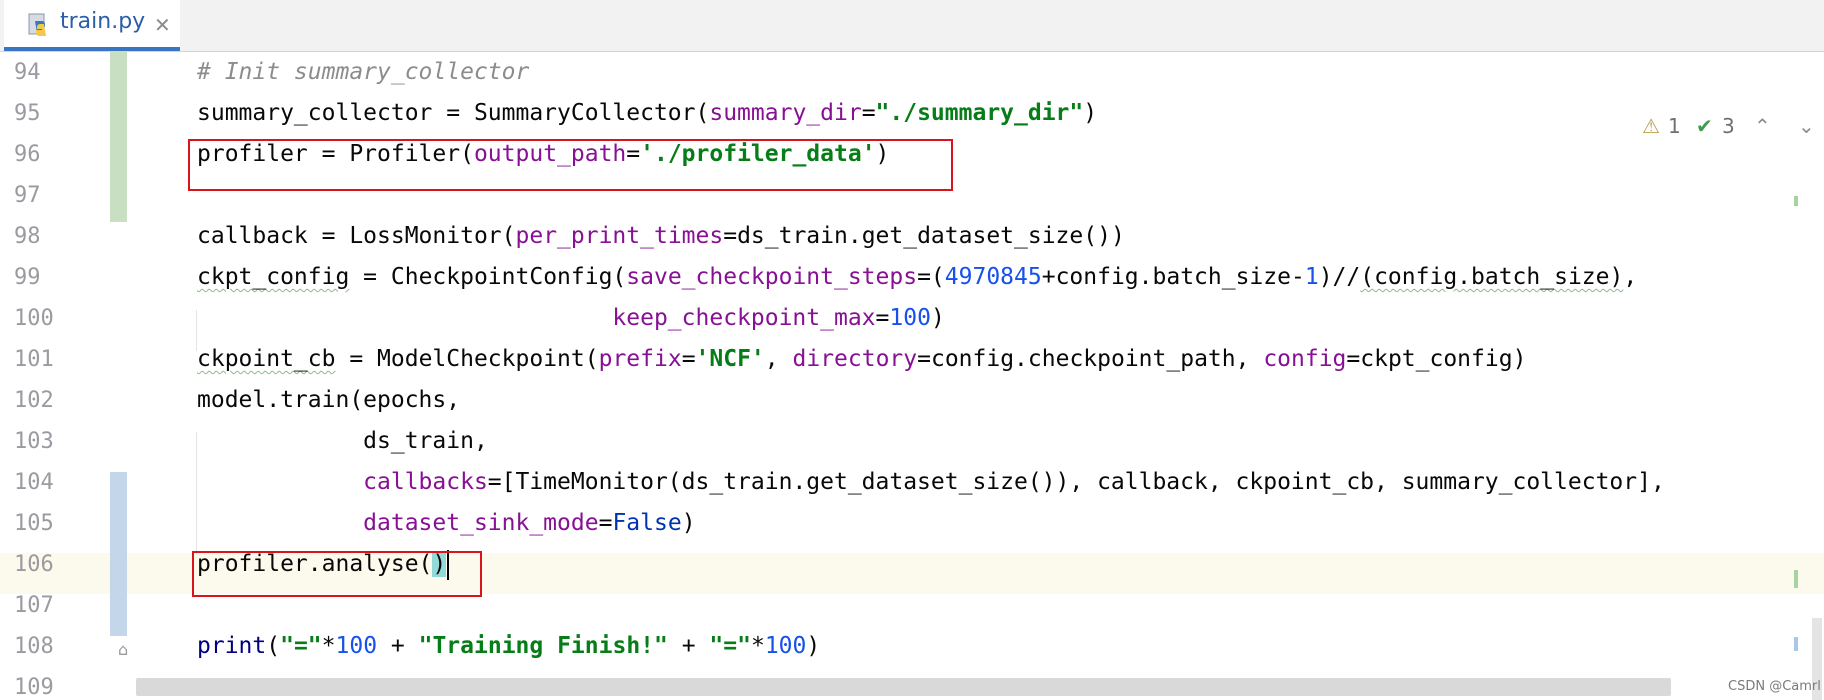 Image resolution: width=1824 pixels, height=700 pixels. Describe the element at coordinates (1774, 686) in the screenshot. I see `watermark: CSDN @Camrl` at that location.